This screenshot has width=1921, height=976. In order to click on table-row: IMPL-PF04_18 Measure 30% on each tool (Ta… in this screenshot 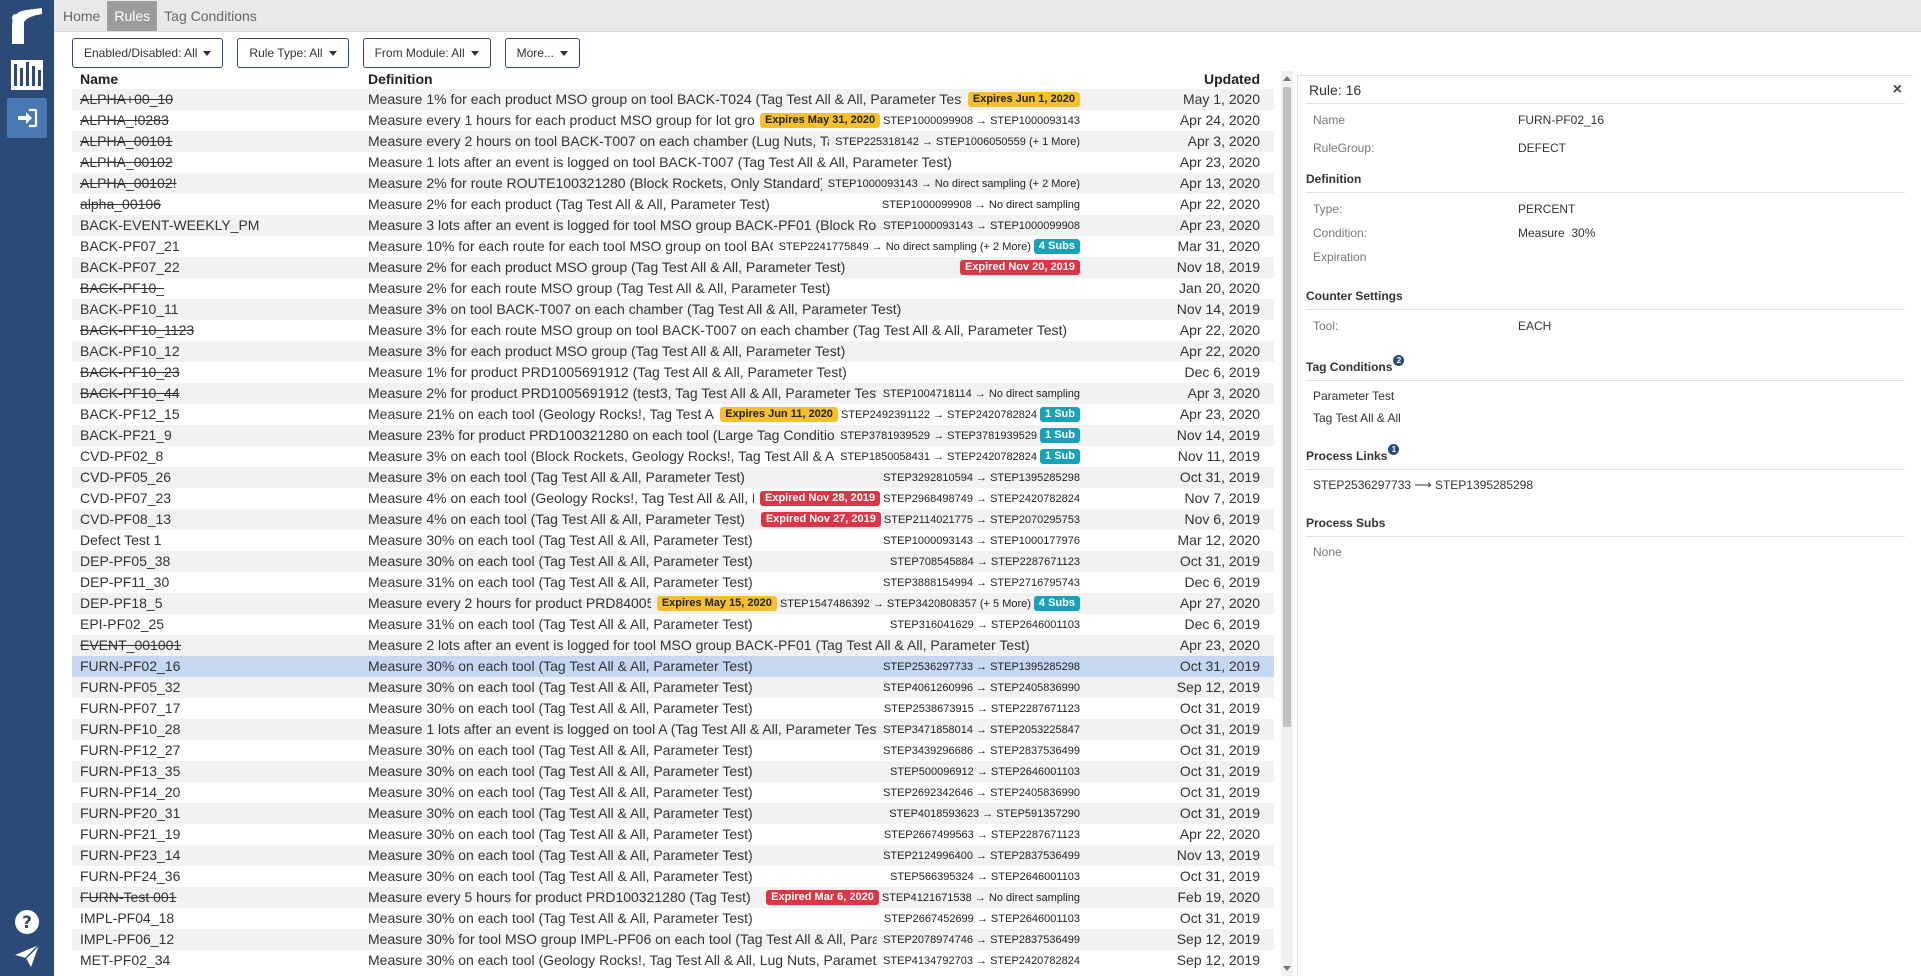, I will do `click(673, 918)`.